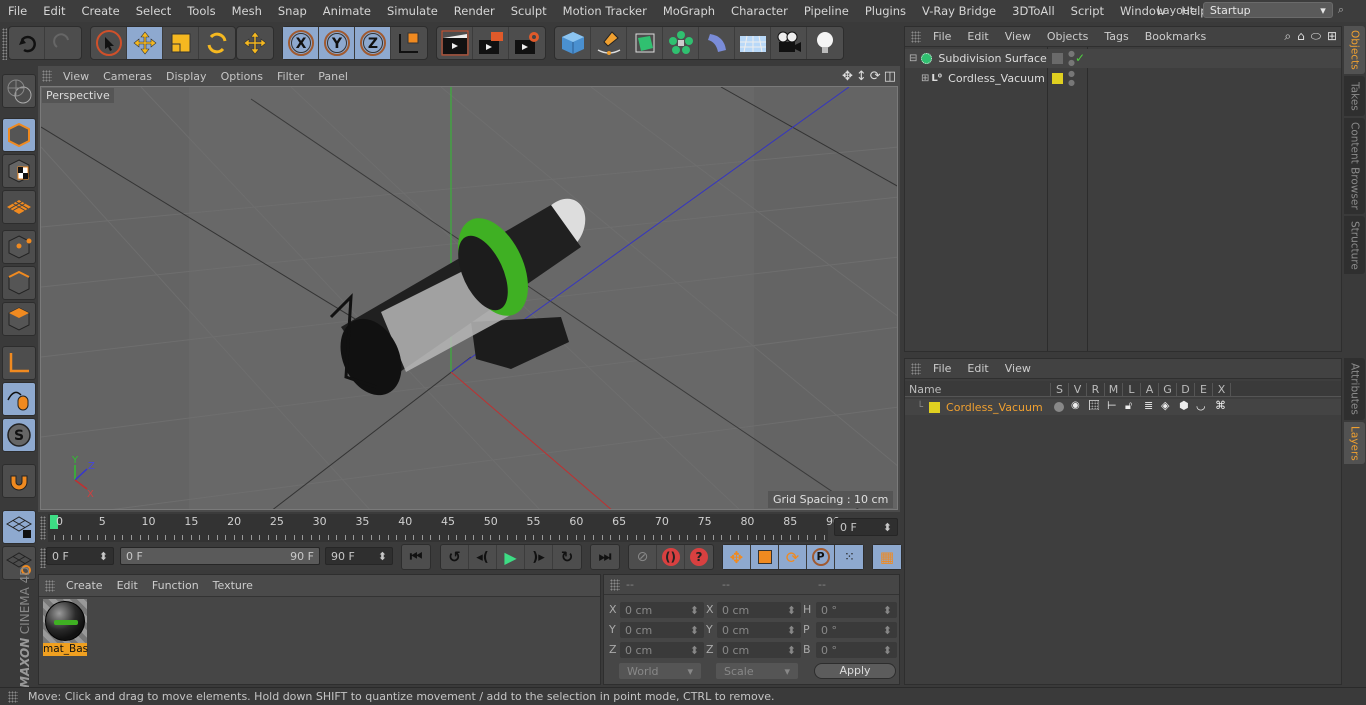 This screenshot has width=1366, height=705. What do you see at coordinates (359, 556) in the screenshot?
I see `end-frame-field: 90 F ⬍` at bounding box center [359, 556].